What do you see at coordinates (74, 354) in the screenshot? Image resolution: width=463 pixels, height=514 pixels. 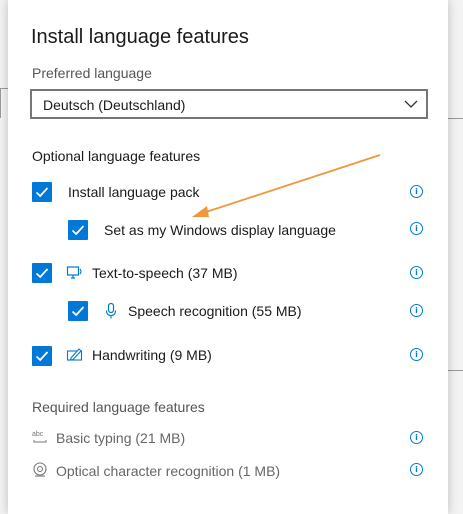 I see `pen-icon` at bounding box center [74, 354].